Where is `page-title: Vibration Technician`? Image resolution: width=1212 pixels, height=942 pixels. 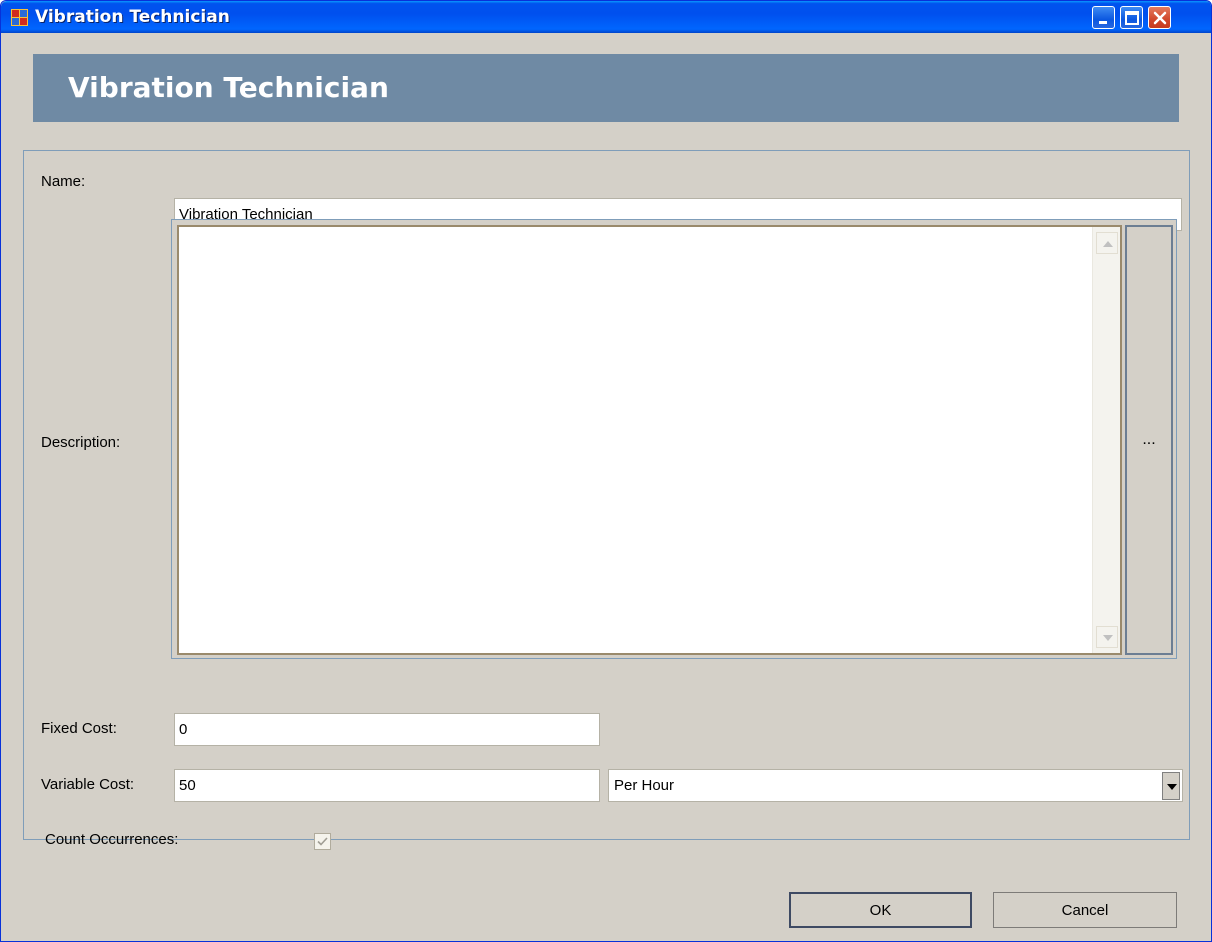
page-title: Vibration Technician is located at coordinates (228, 87).